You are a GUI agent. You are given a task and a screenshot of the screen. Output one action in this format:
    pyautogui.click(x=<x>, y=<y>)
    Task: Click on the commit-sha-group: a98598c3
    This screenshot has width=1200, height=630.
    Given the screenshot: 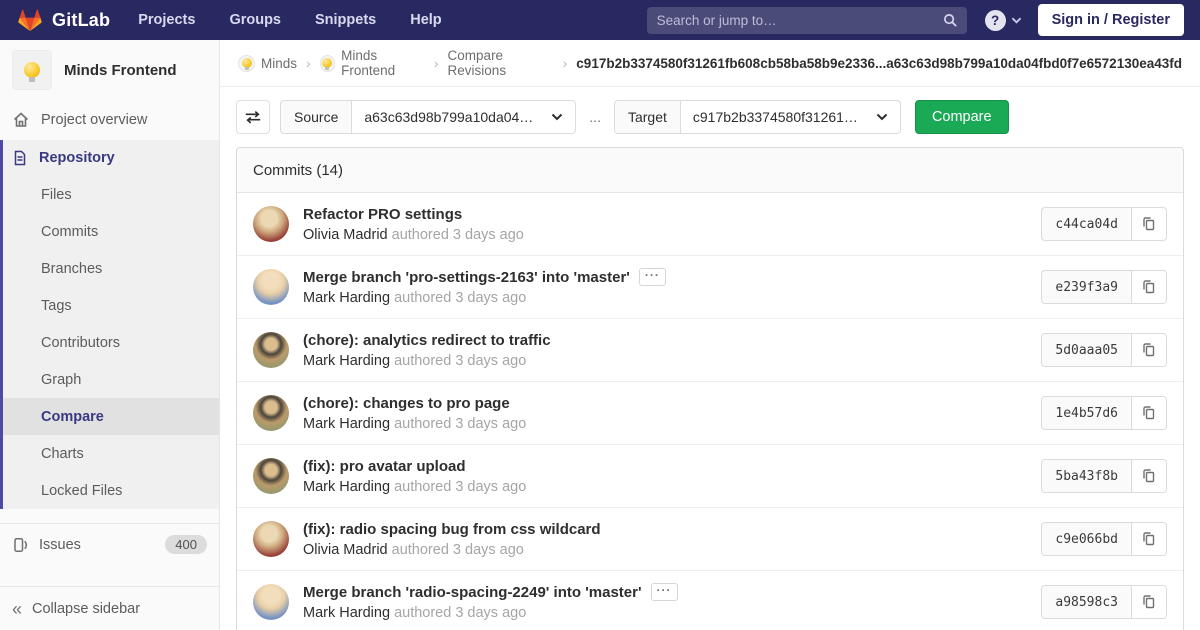 What is the action you would take?
    pyautogui.click(x=1104, y=602)
    